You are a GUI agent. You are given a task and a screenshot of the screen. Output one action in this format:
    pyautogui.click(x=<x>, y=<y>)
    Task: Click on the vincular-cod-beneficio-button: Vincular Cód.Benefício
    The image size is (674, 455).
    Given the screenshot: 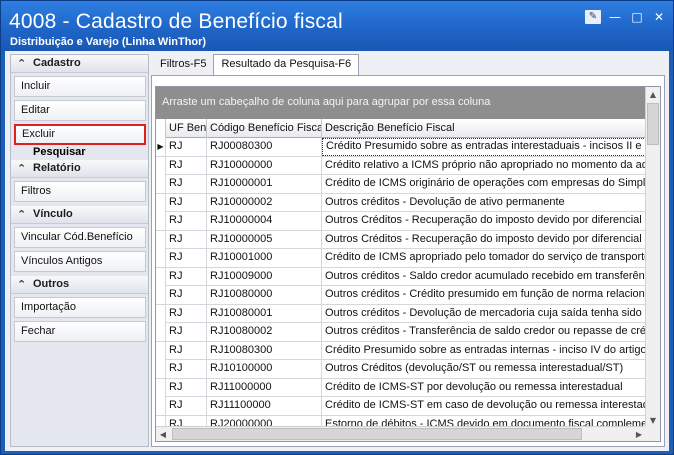 What is the action you would take?
    pyautogui.click(x=80, y=237)
    